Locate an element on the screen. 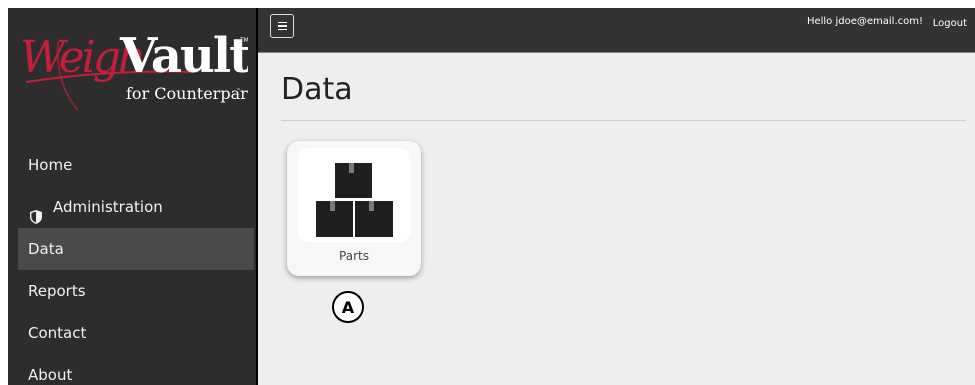  shield-icon is located at coordinates (36, 211).